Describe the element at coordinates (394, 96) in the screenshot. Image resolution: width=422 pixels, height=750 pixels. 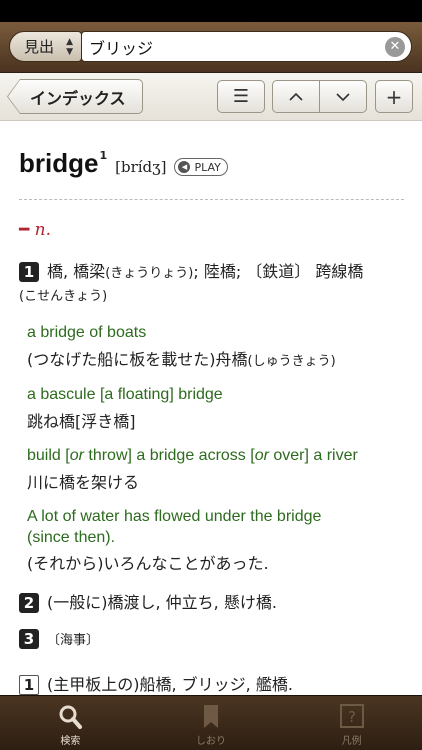
I see `add-bookmark-button: +` at that location.